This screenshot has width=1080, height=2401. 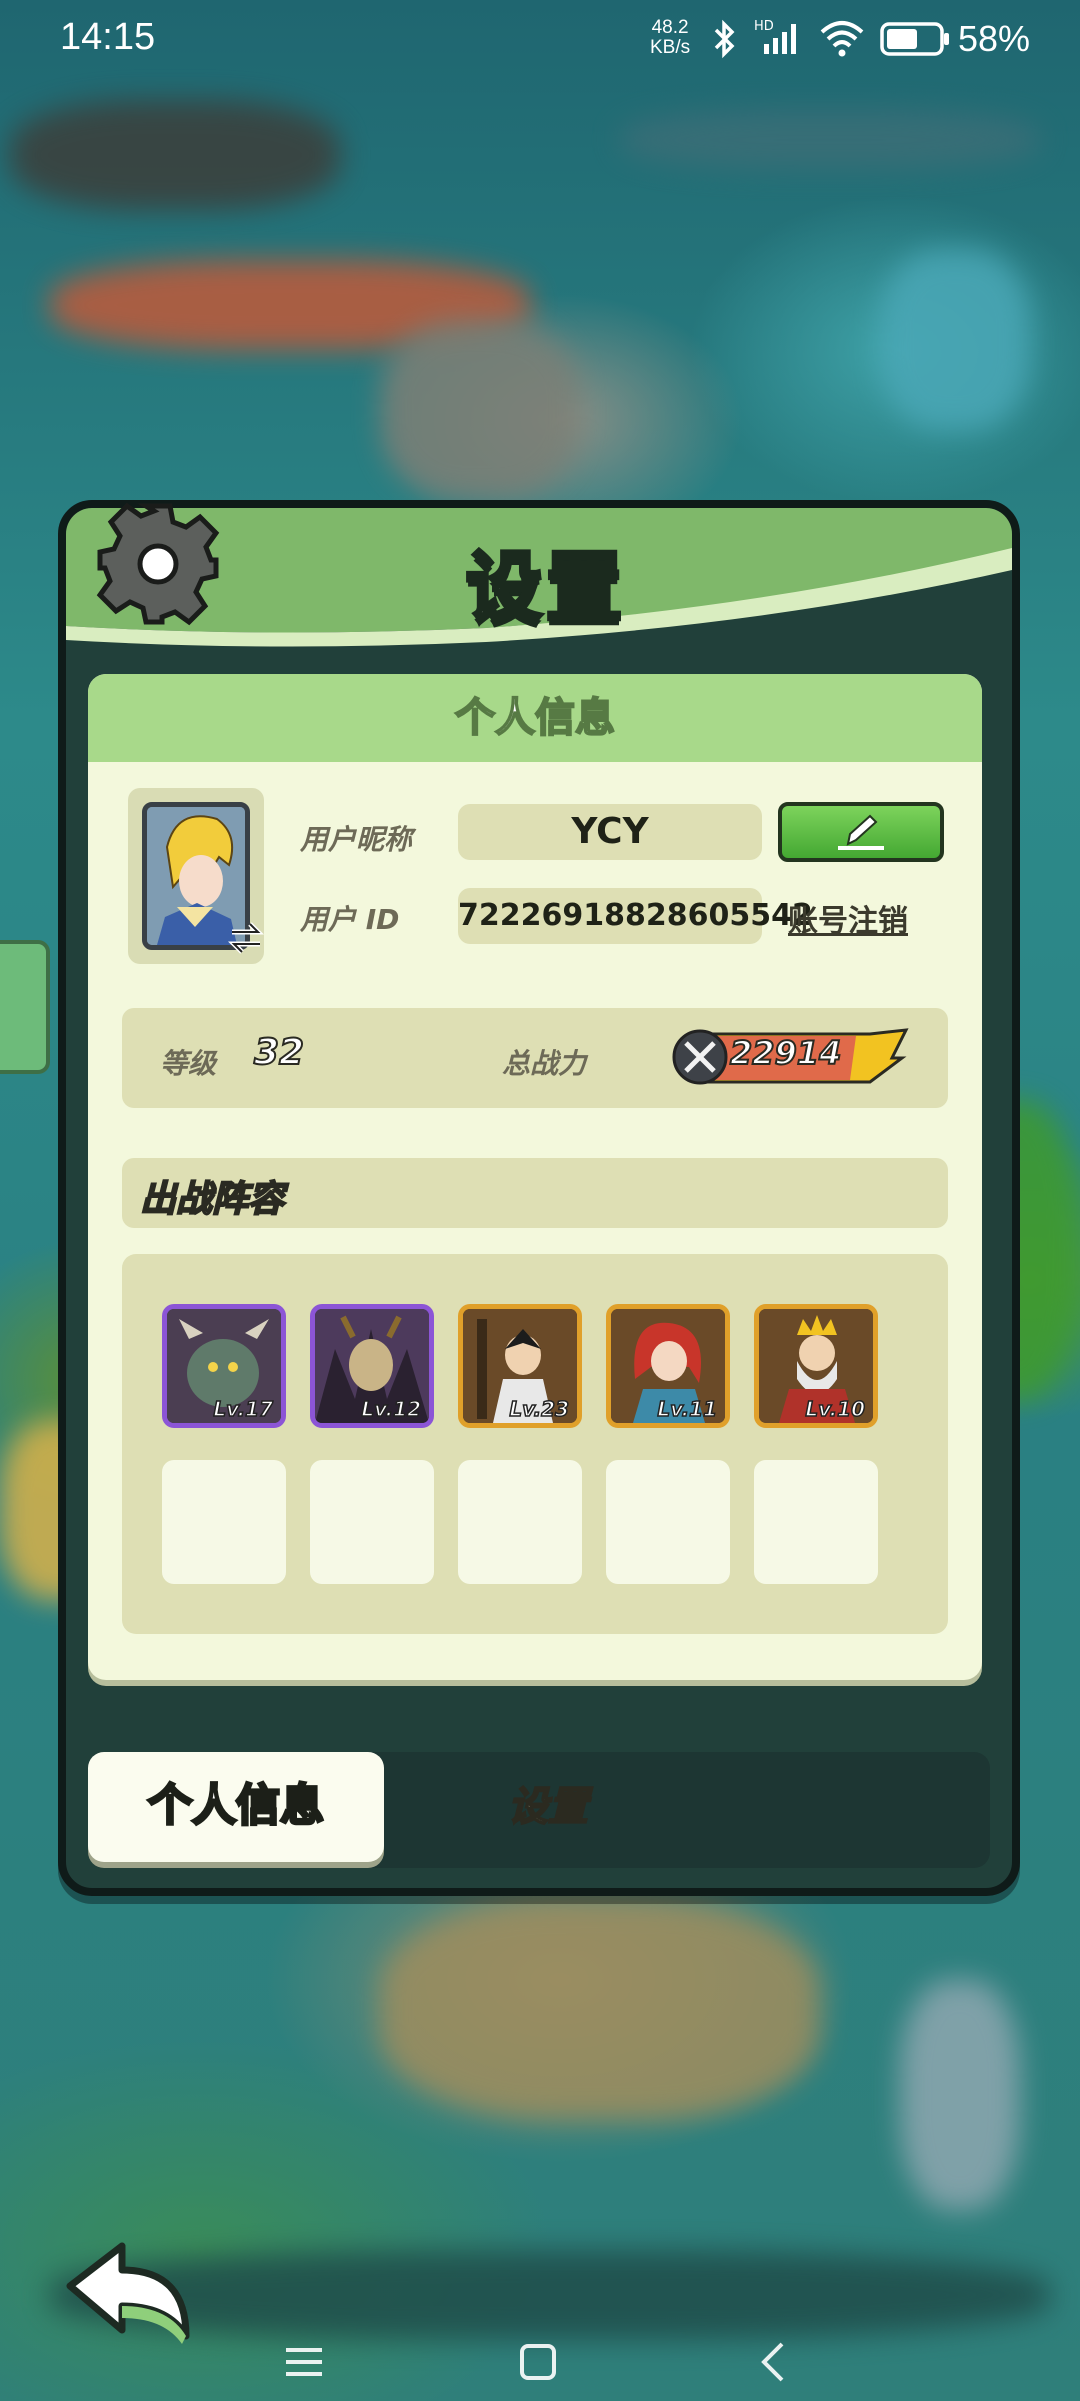 What do you see at coordinates (535, 1193) in the screenshot?
I see `lineup-header: 出战阵容` at bounding box center [535, 1193].